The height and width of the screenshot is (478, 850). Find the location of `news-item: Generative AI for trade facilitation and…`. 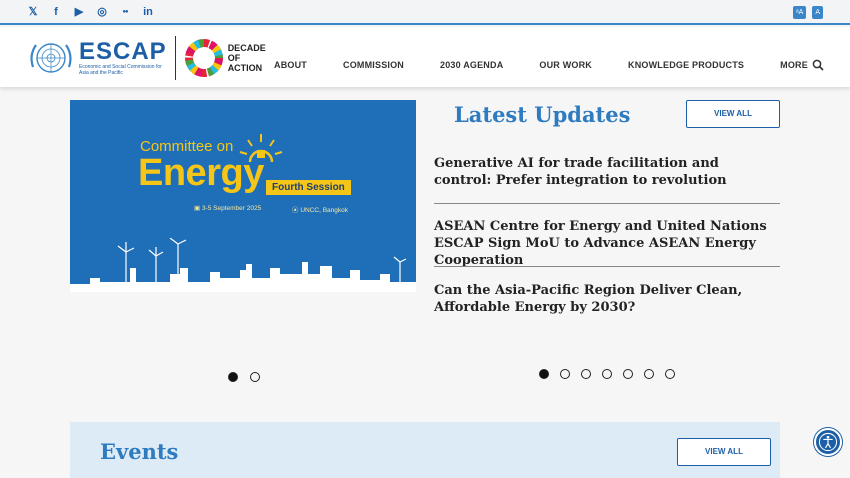

news-item: Generative AI for trade facilitation and… is located at coordinates (607, 172).